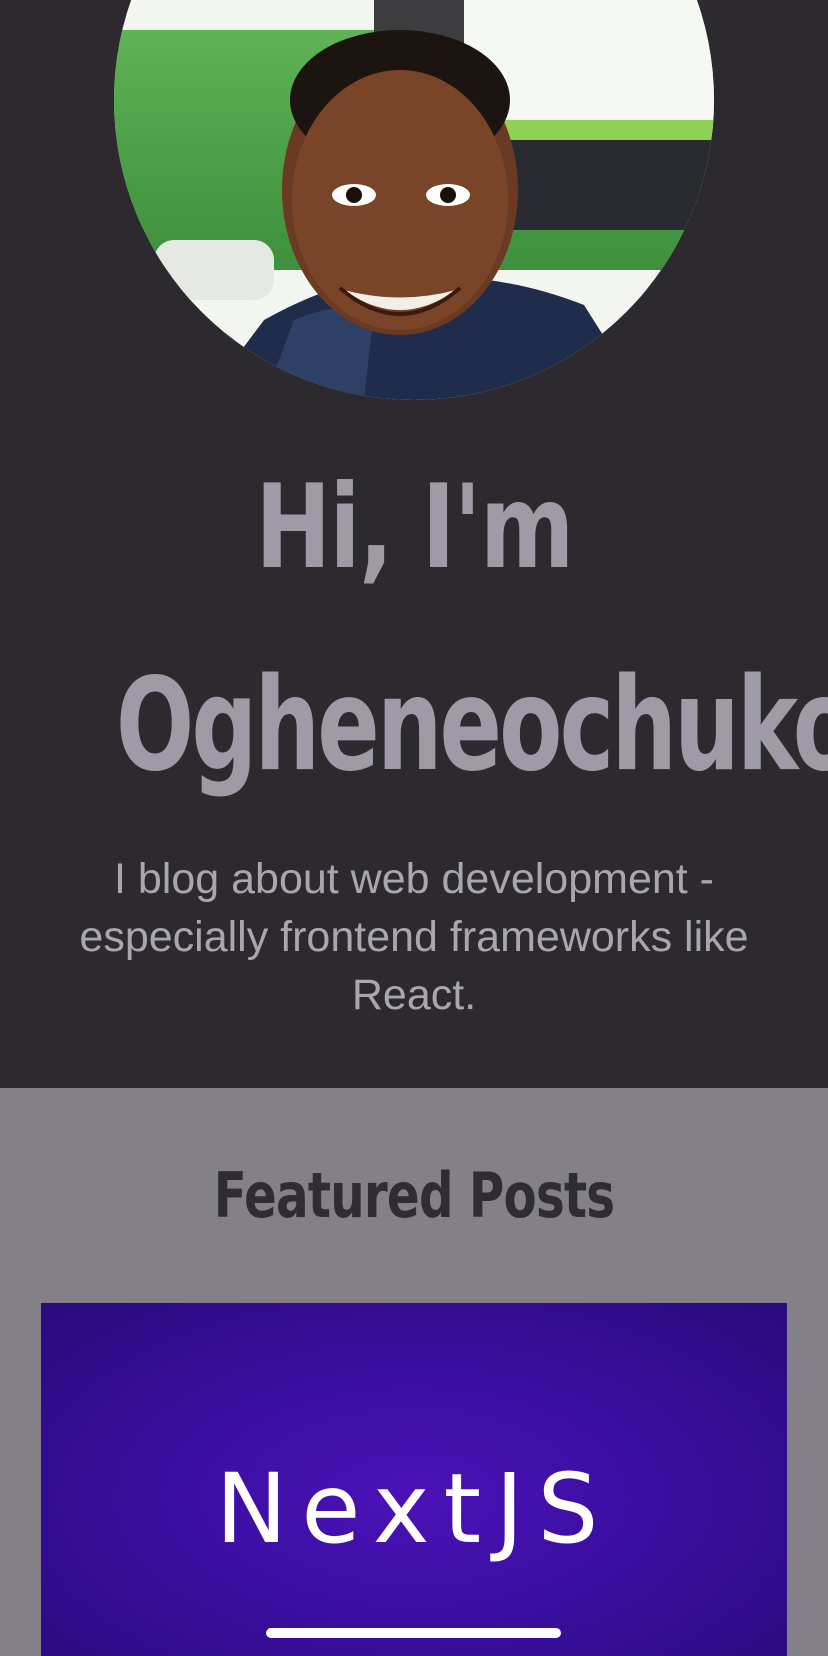 The image size is (828, 1656). What do you see at coordinates (413, 1633) in the screenshot?
I see `post-card-underline` at bounding box center [413, 1633].